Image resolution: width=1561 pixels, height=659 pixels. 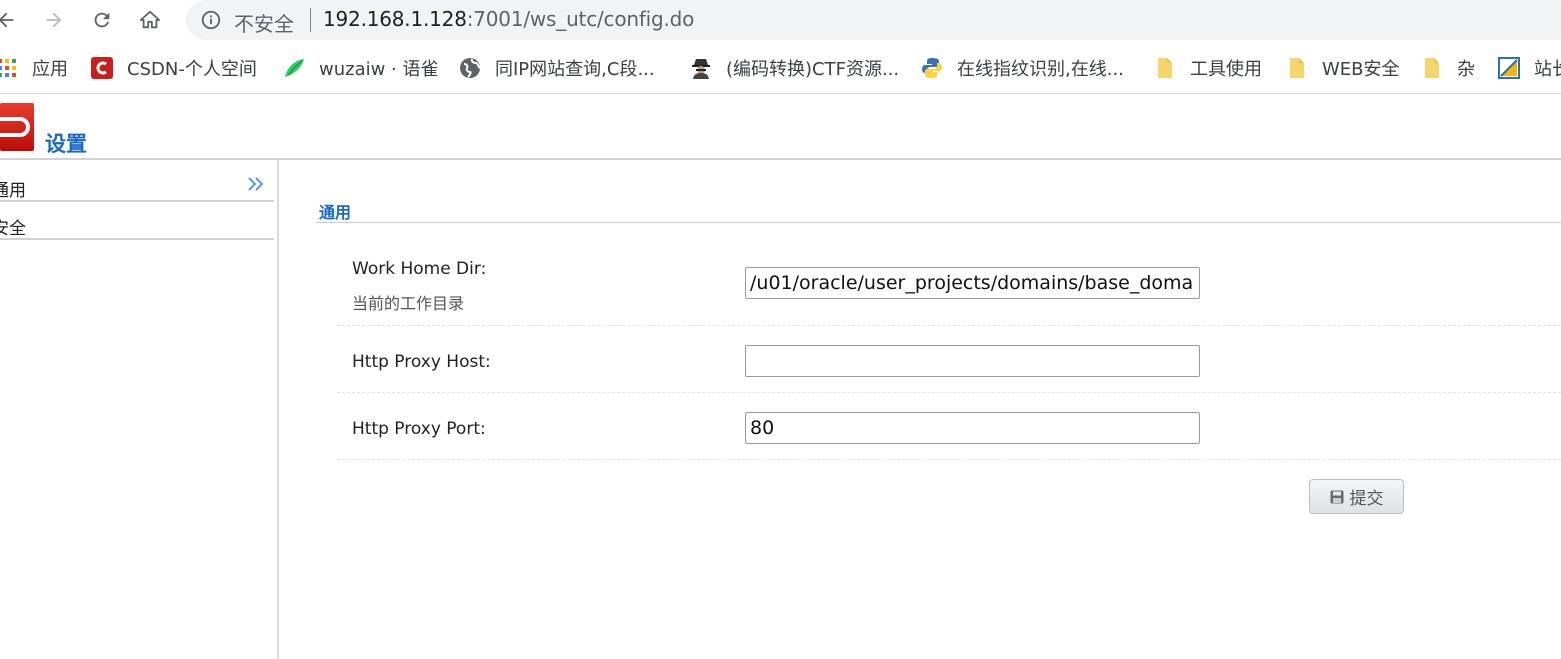 I want to click on spy-icon, so click(x=701, y=68).